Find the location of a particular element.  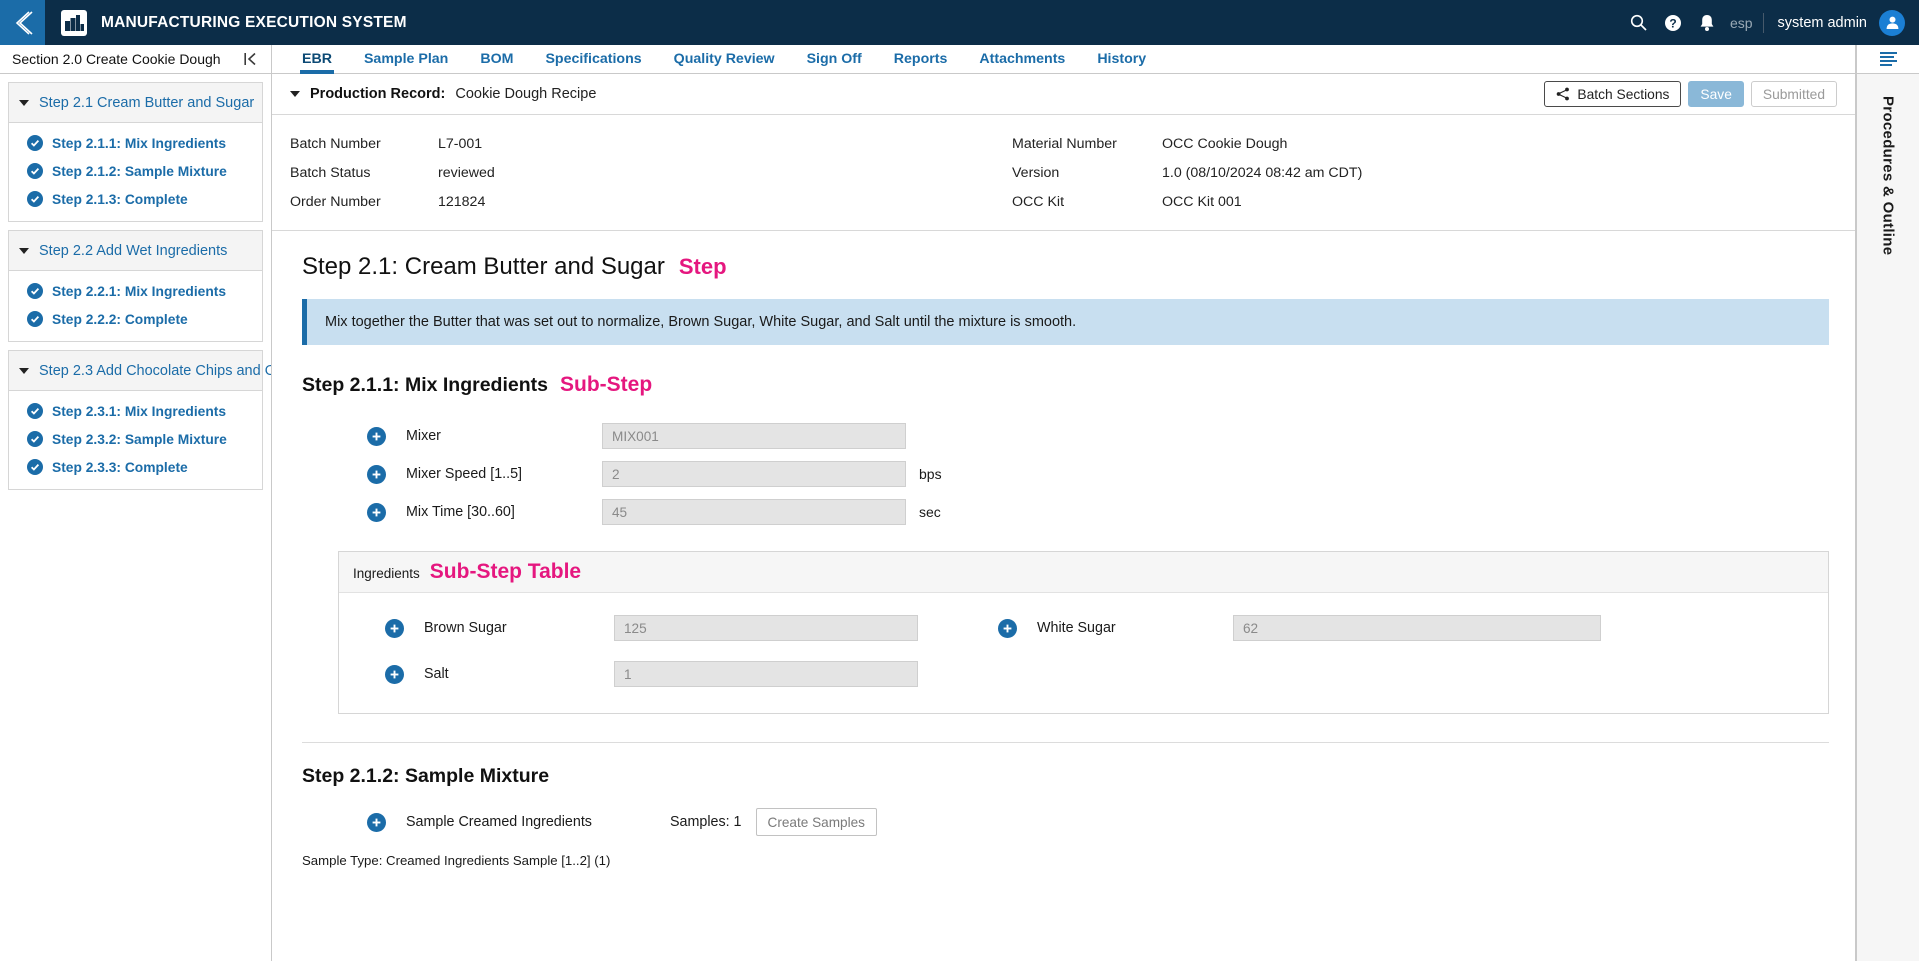

step-heading-text: Step 2.1: Cream Butter and Sugar is located at coordinates (483, 266).